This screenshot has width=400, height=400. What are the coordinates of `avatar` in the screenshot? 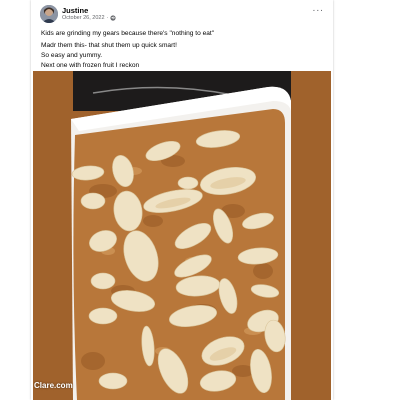 It's located at (49, 14).